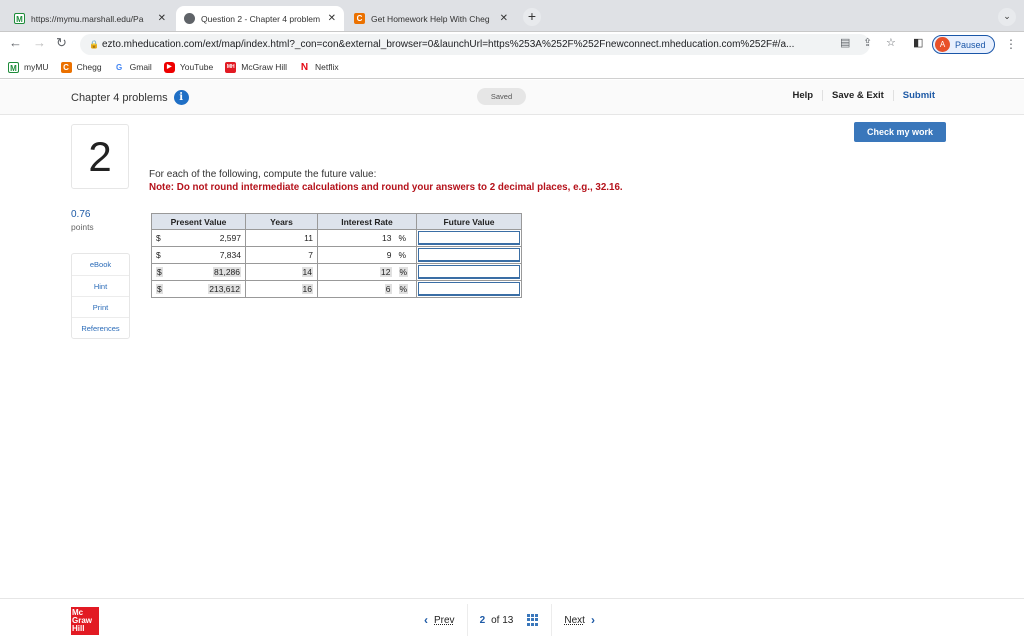  Describe the element at coordinates (28, 67) in the screenshot. I see `bookmark-mymu: M myMU` at that location.